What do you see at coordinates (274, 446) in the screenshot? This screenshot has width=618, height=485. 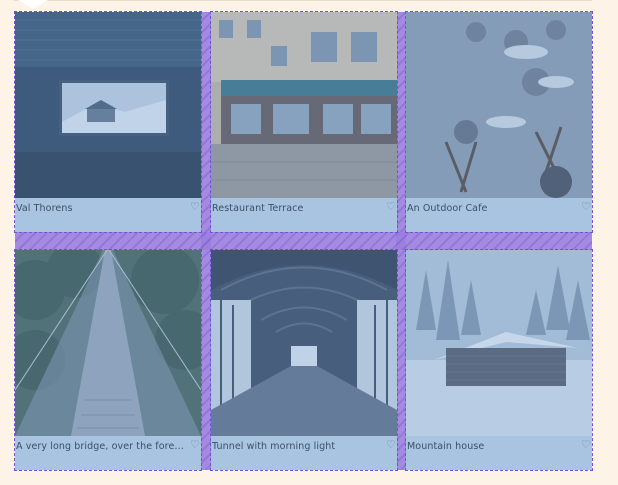 I see `card-caption: Tunnel with morning light` at bounding box center [274, 446].